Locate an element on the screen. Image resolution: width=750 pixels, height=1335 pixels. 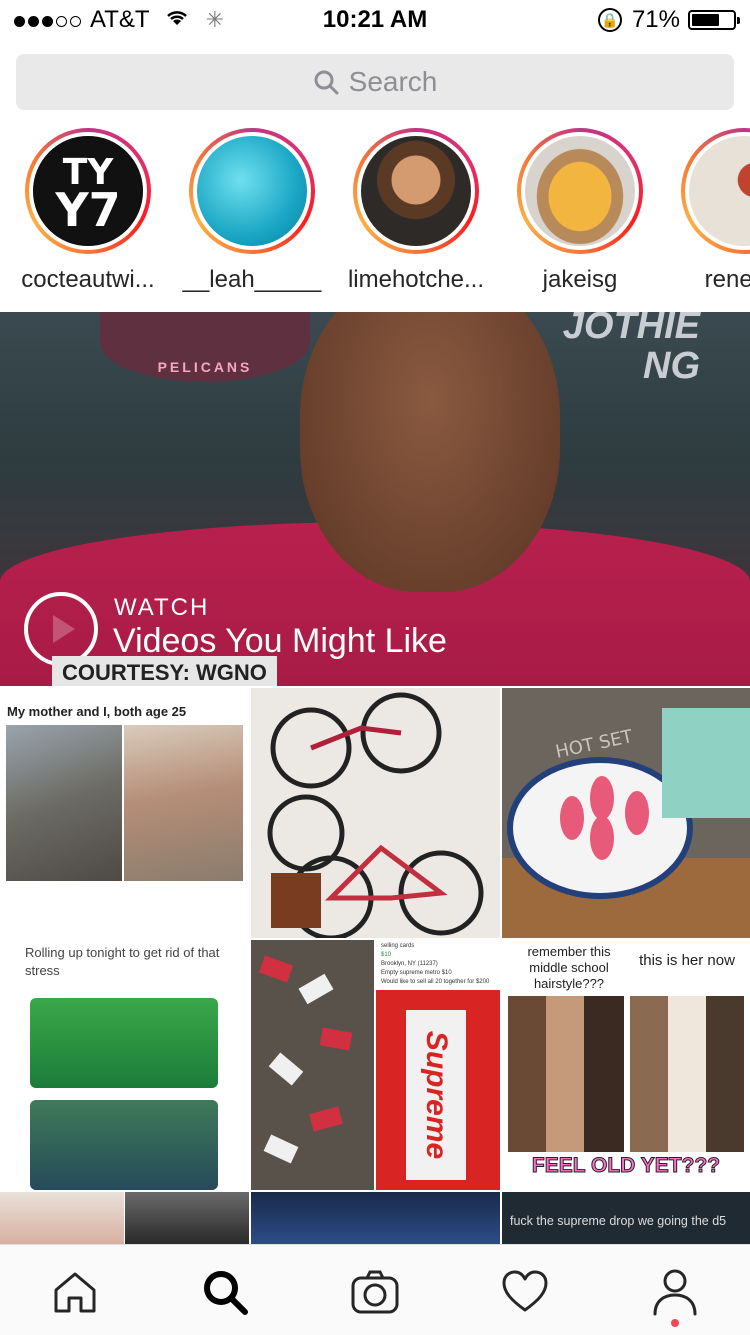
search-placeholder: Search is located at coordinates (393, 81).